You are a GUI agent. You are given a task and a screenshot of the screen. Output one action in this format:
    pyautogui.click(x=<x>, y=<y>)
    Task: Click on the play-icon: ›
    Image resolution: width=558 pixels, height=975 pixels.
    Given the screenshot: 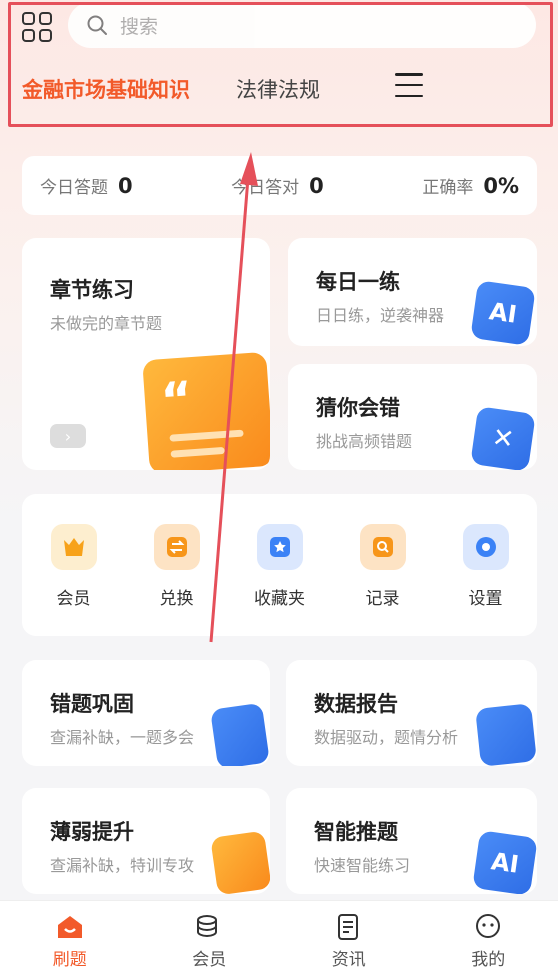 What is the action you would take?
    pyautogui.click(x=68, y=436)
    